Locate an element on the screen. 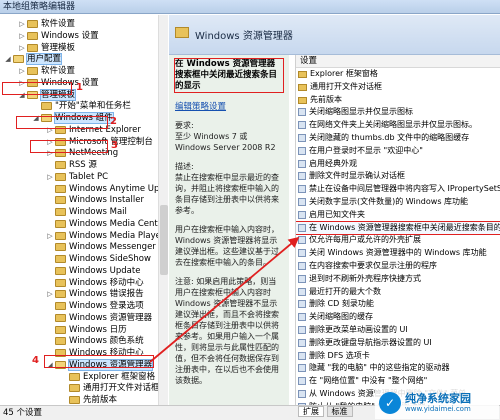 This screenshot has height=420, width=500. view-tabs: 扩展 标准 is located at coordinates (325, 412).